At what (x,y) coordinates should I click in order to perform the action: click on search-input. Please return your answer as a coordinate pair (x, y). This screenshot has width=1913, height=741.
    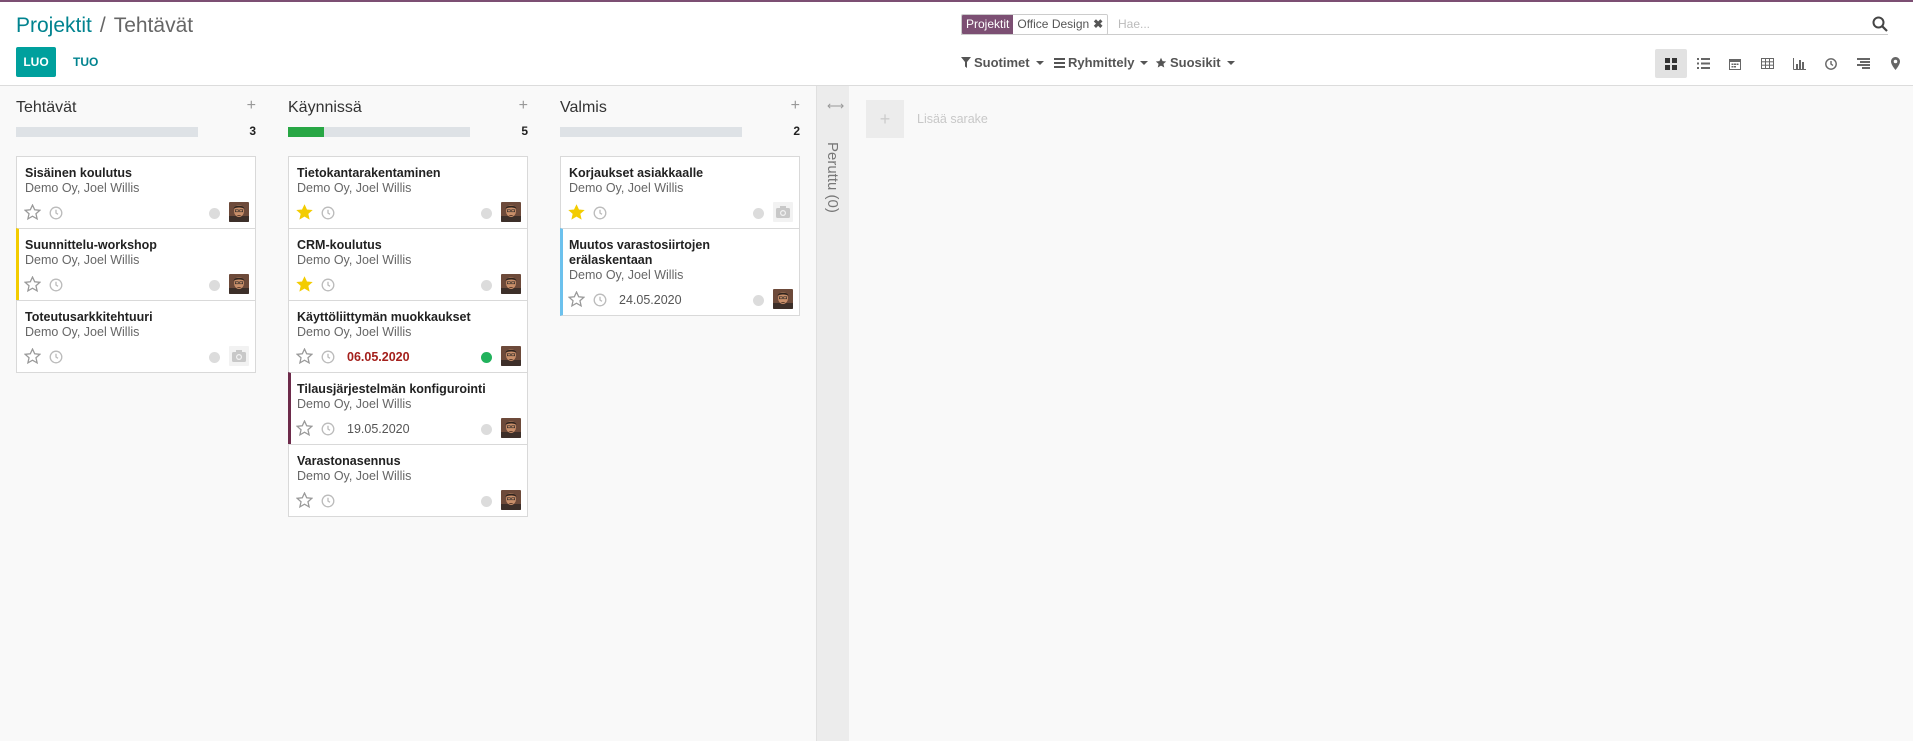
    Looking at the image, I should click on (1478, 23).